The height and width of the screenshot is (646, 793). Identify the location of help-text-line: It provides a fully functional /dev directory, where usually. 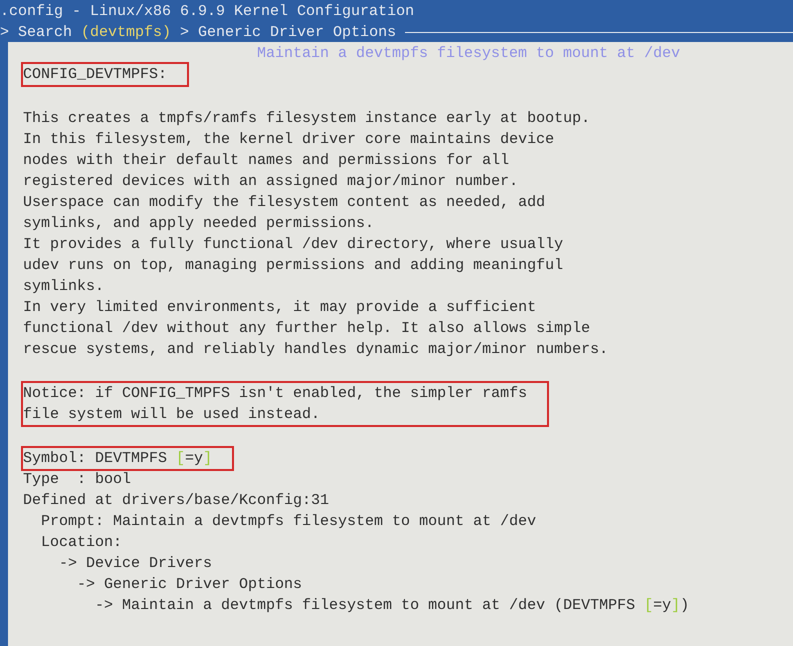
(293, 245).